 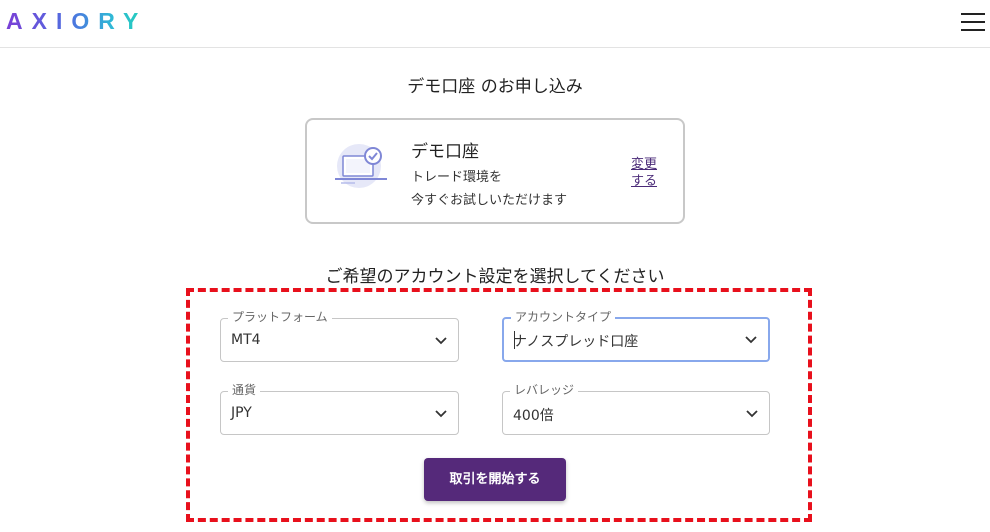 What do you see at coordinates (544, 390) in the screenshot?
I see `leverage-label: レバレッジ` at bounding box center [544, 390].